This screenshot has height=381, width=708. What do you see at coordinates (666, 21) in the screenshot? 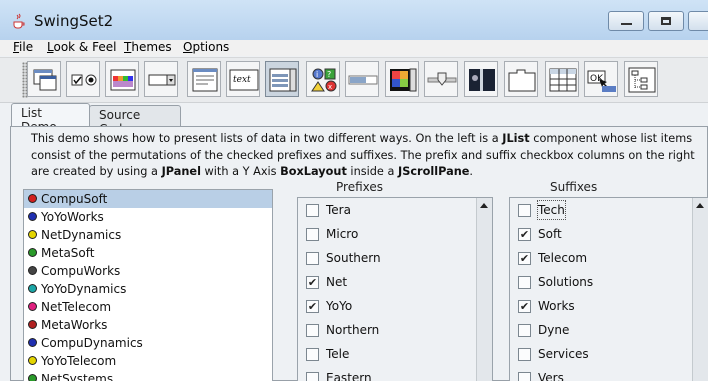
I see `maximize-button` at bounding box center [666, 21].